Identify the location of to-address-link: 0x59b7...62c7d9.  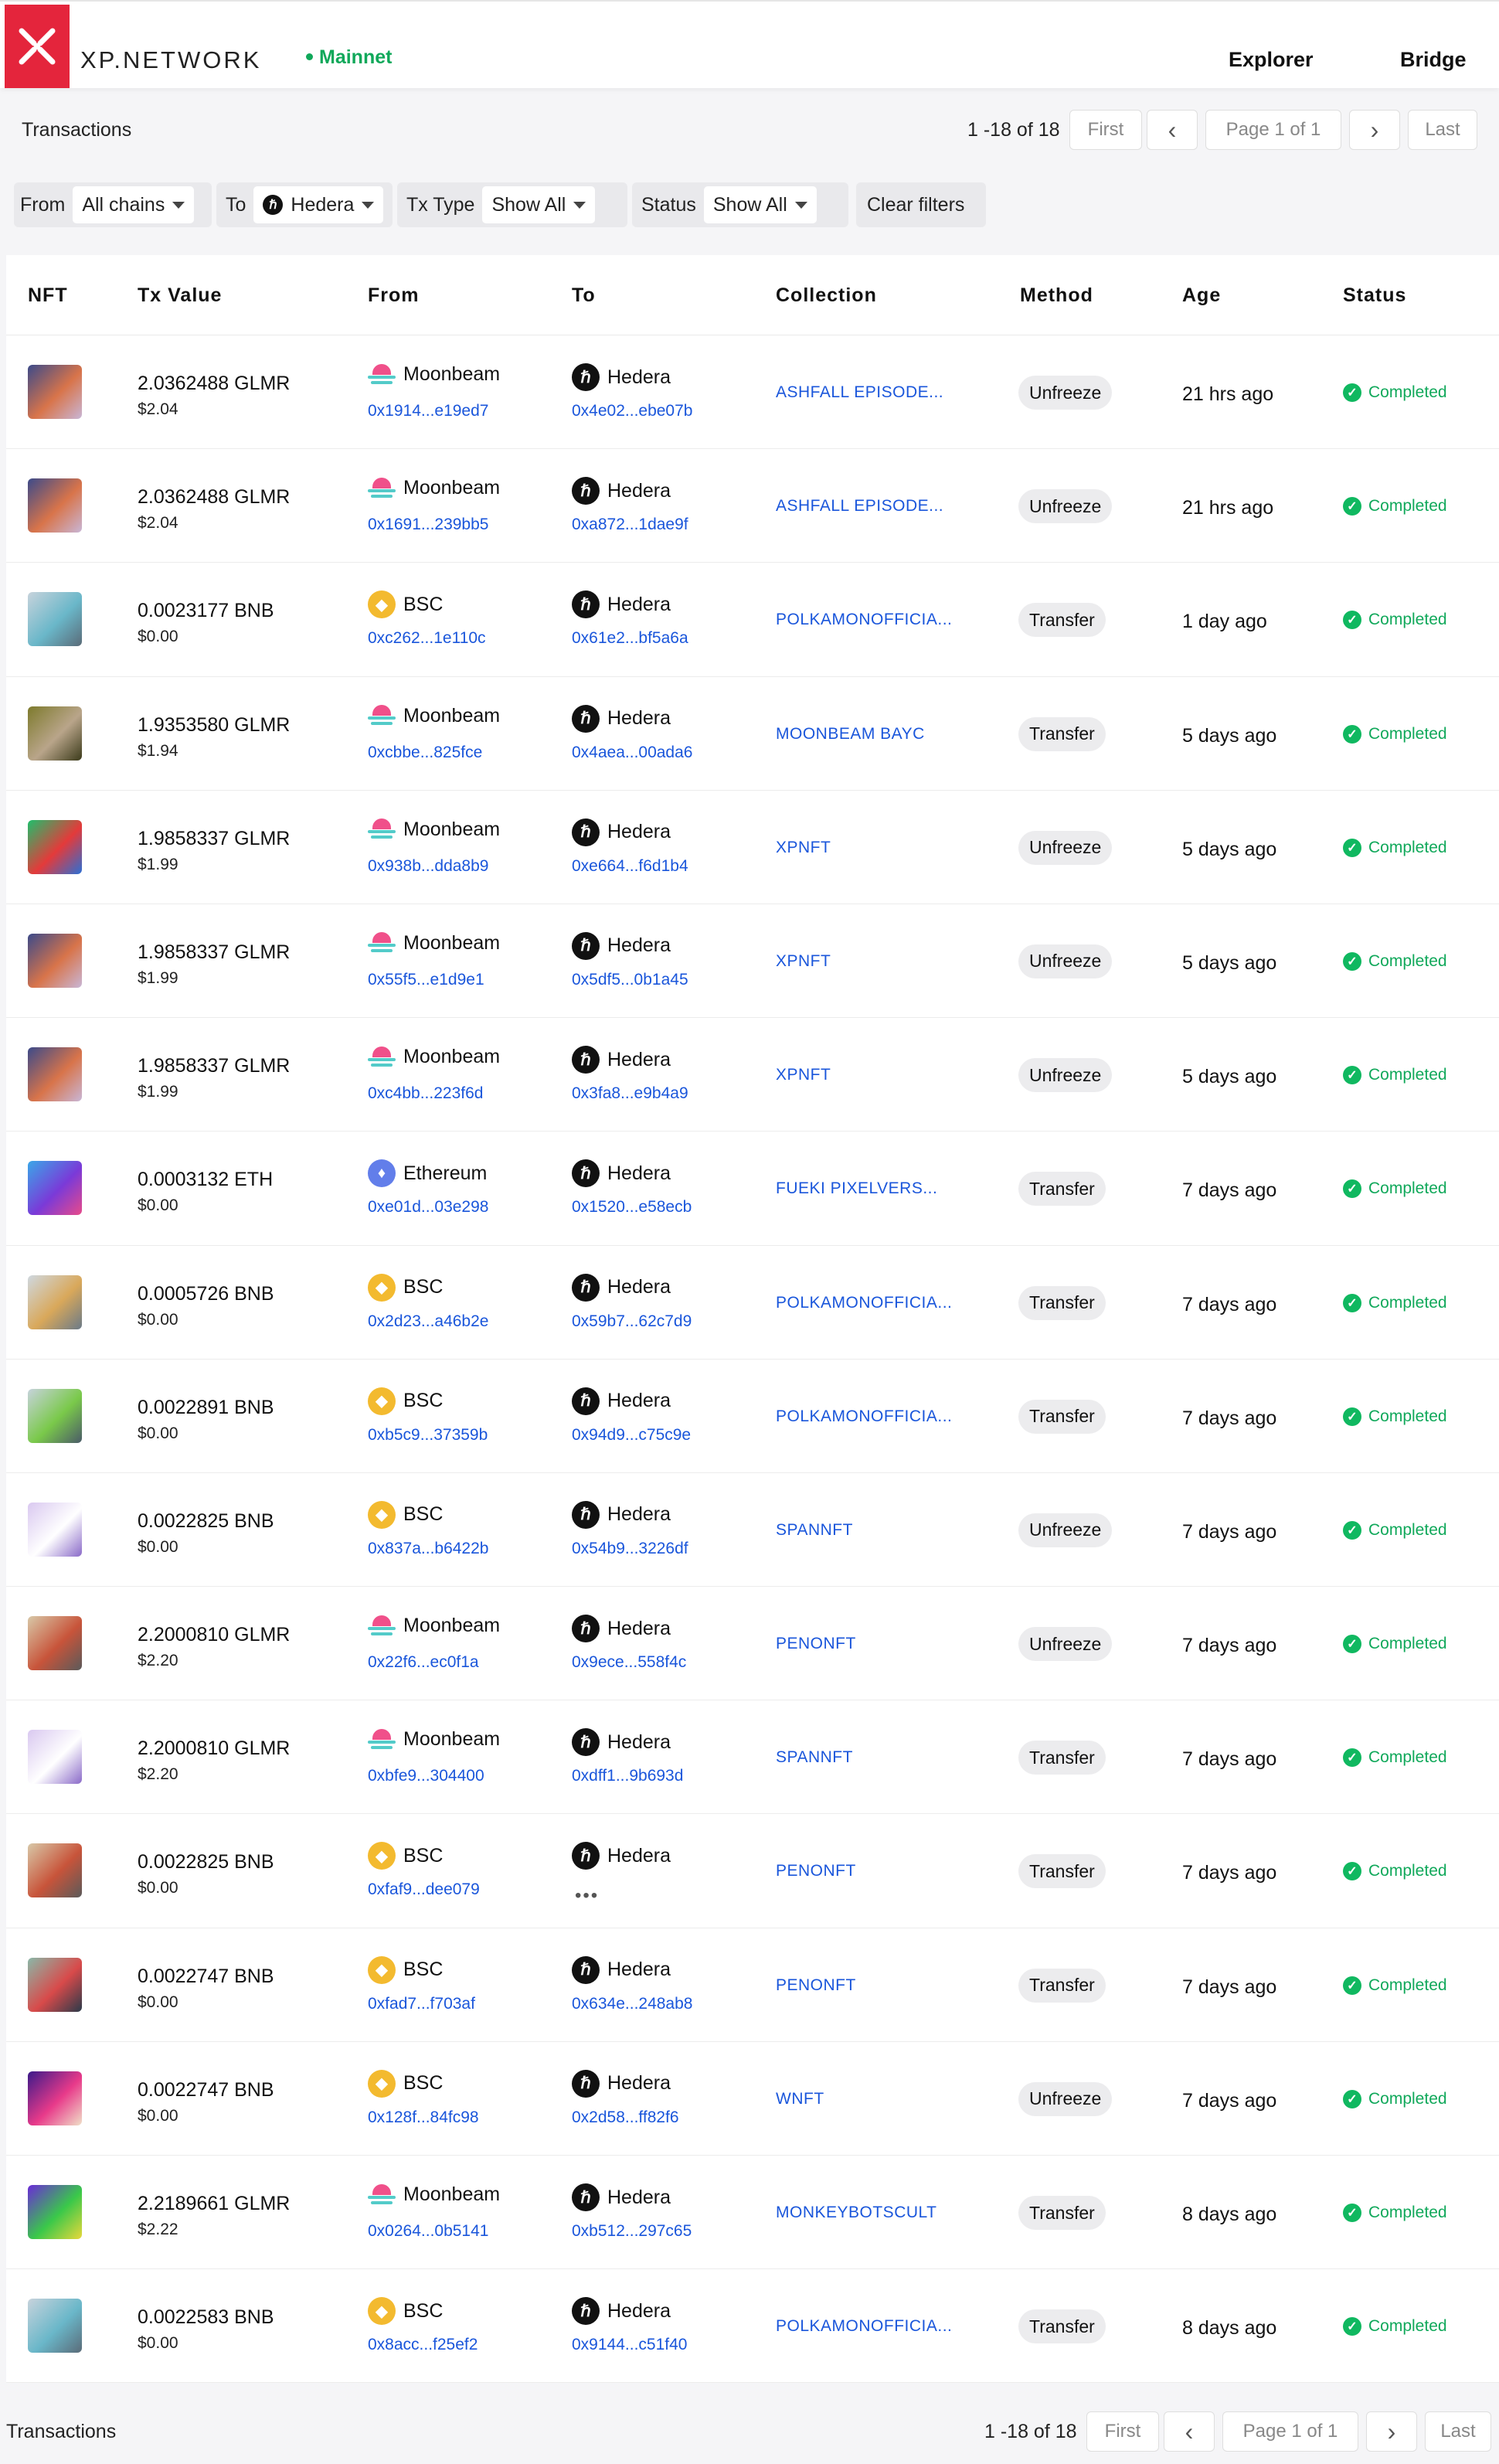
(632, 1321).